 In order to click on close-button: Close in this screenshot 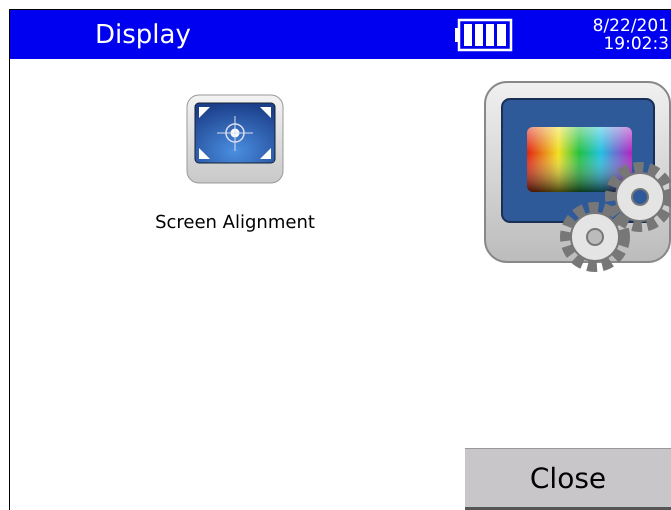, I will do `click(568, 479)`.